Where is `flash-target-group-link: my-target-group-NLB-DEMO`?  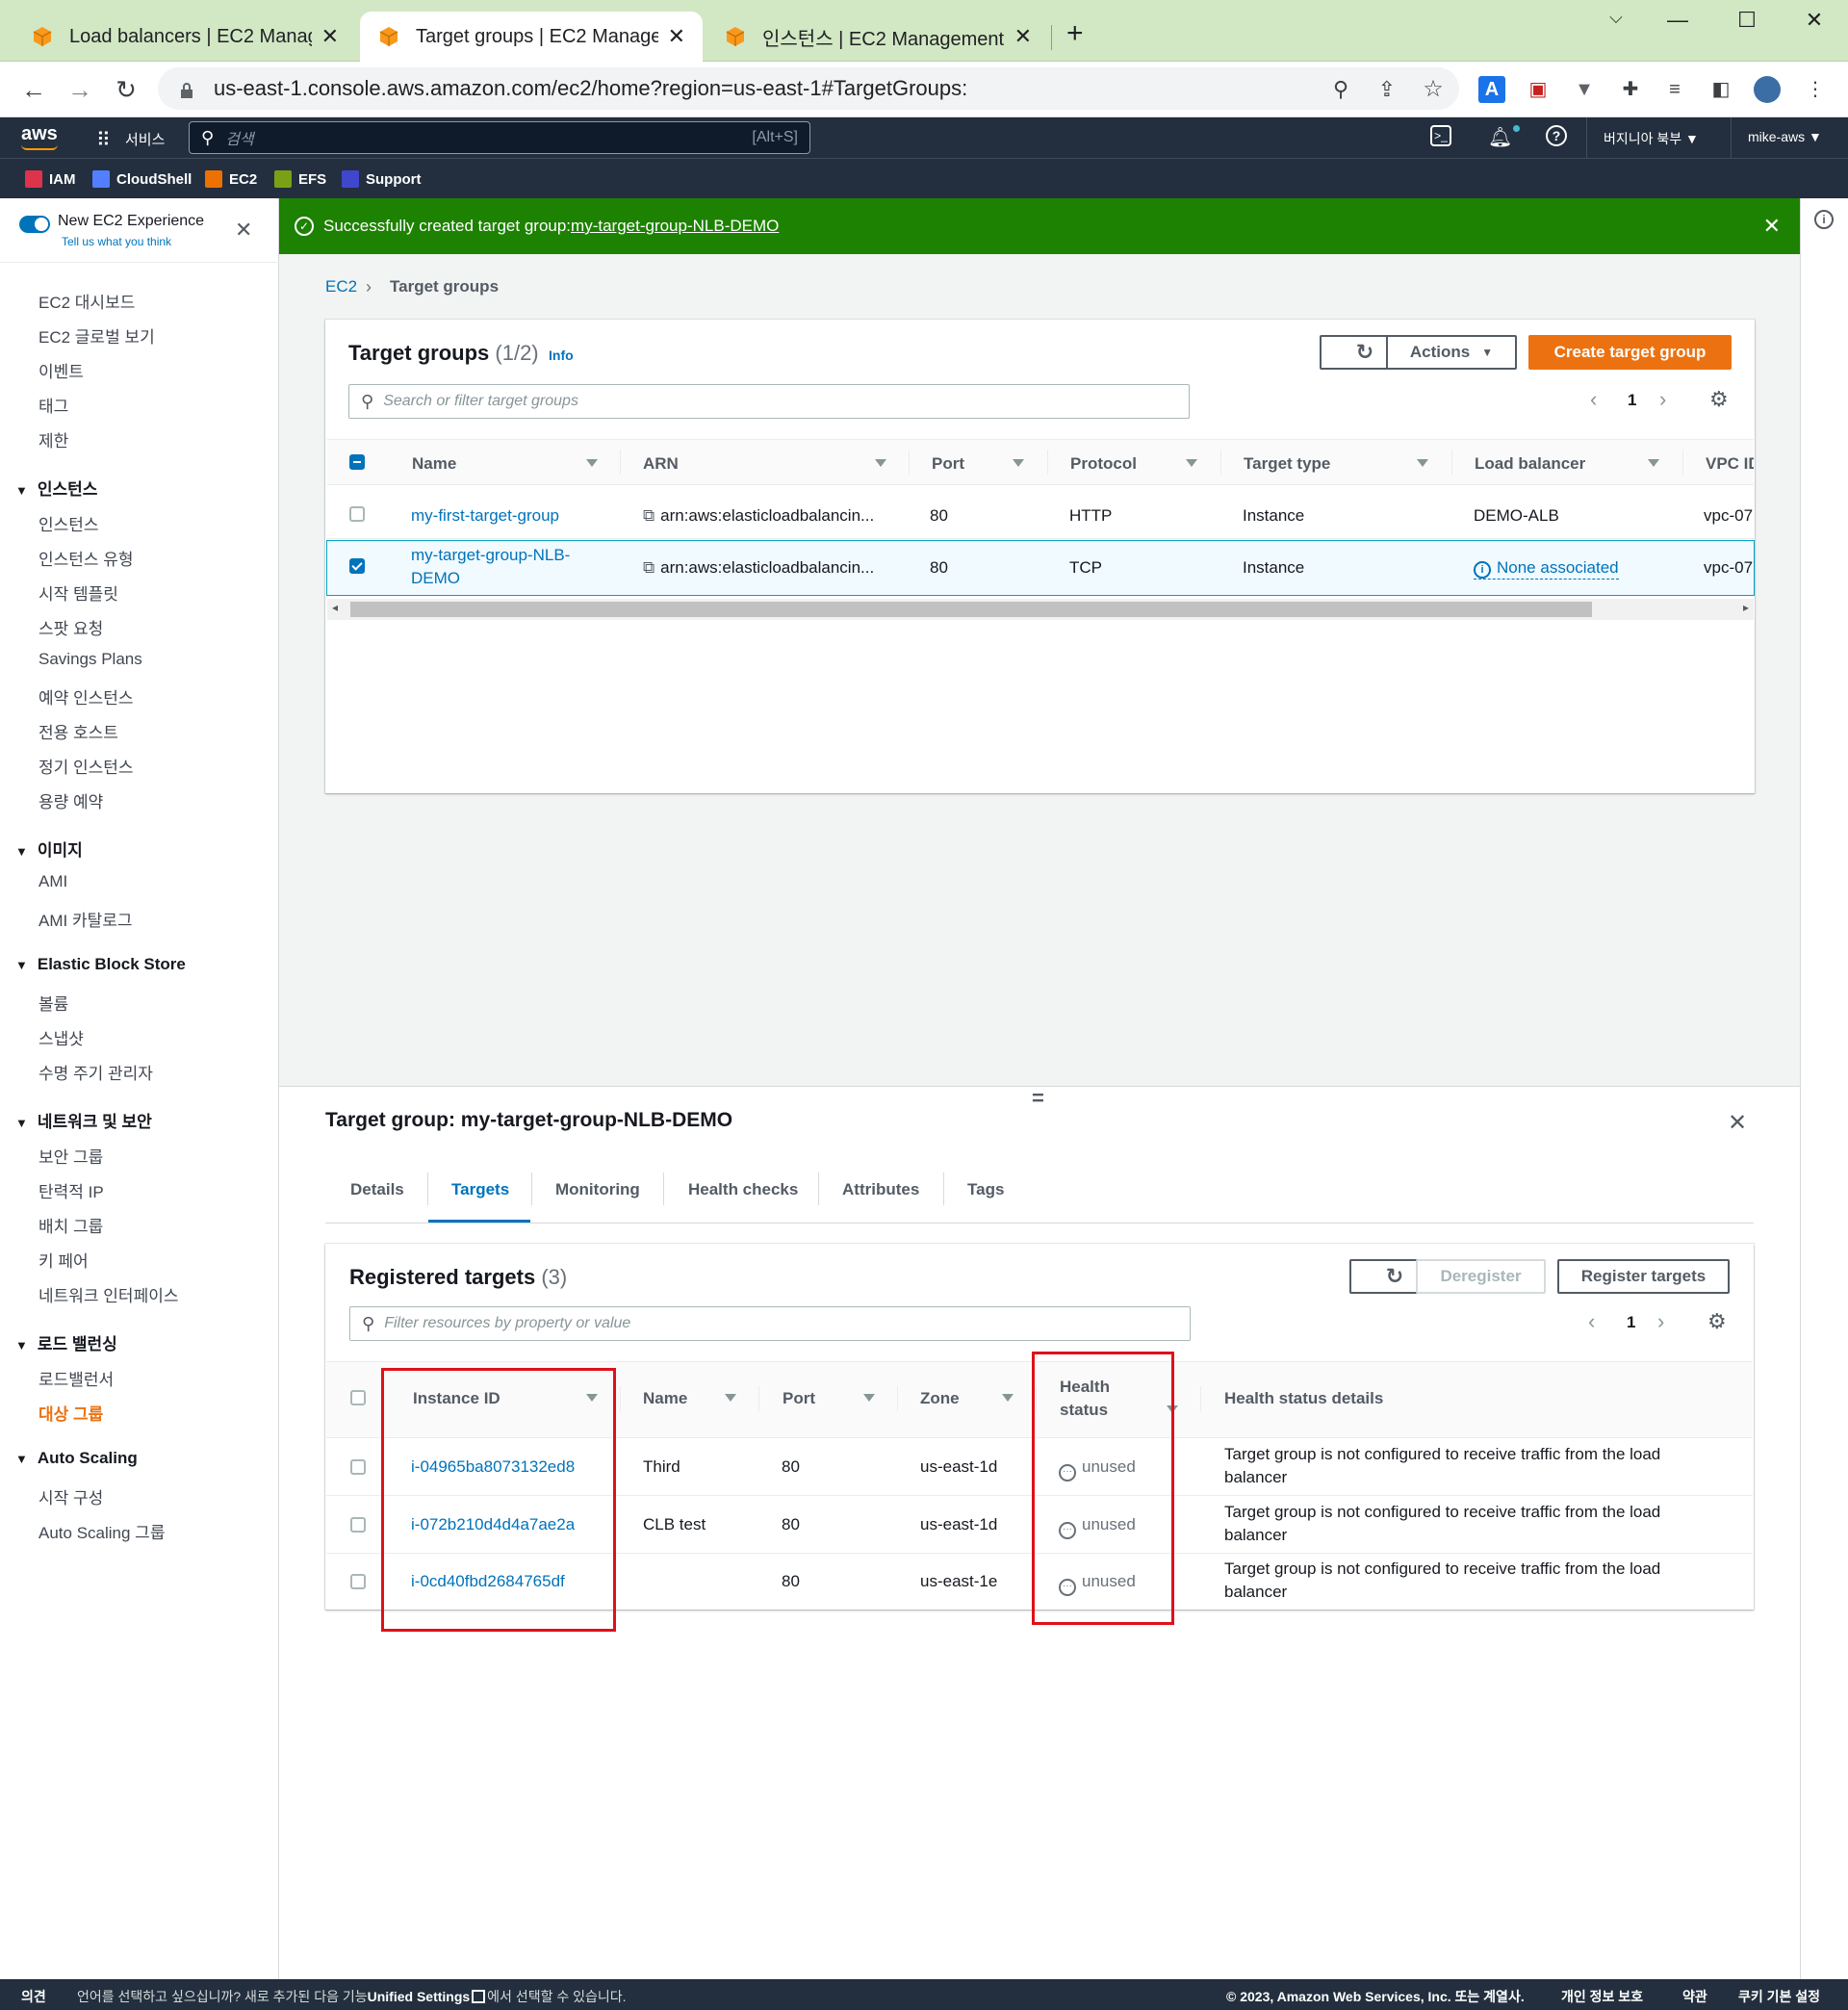 flash-target-group-link: my-target-group-NLB-DEMO is located at coordinates (675, 227).